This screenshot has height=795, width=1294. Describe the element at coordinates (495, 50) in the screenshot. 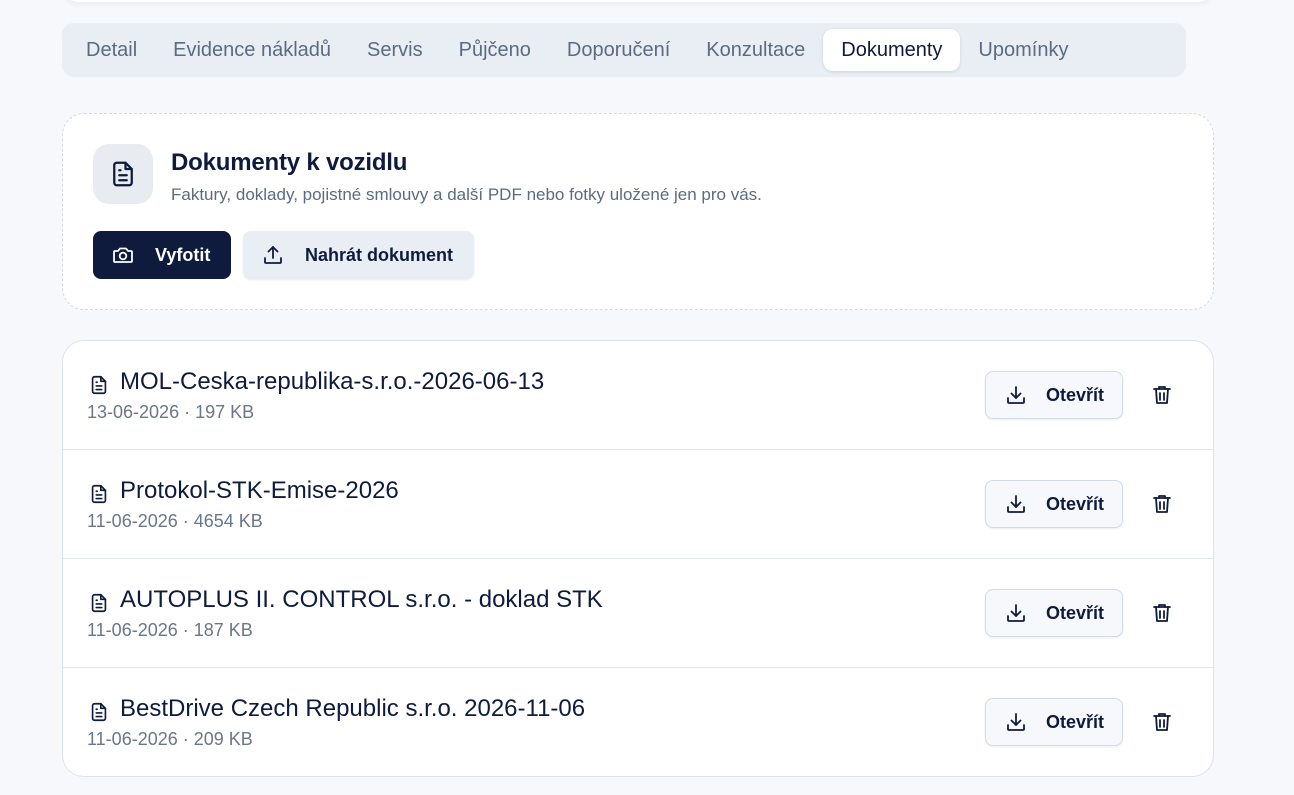

I see `tab-pujceno: Půjčeno` at that location.